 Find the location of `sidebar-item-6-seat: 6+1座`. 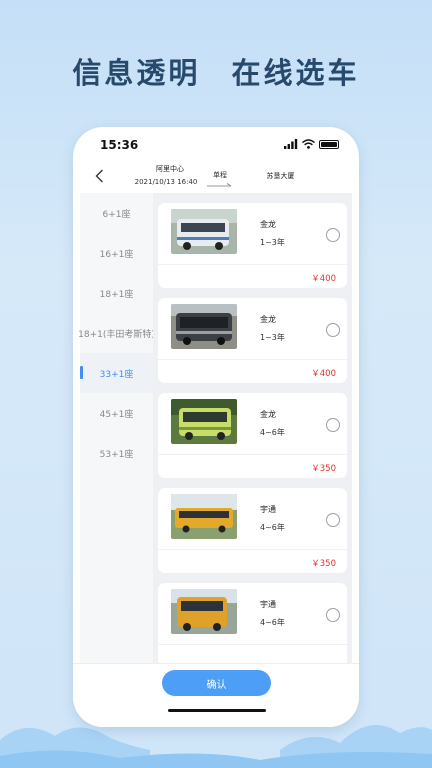

sidebar-item-6-seat: 6+1座 is located at coordinates (116, 213).